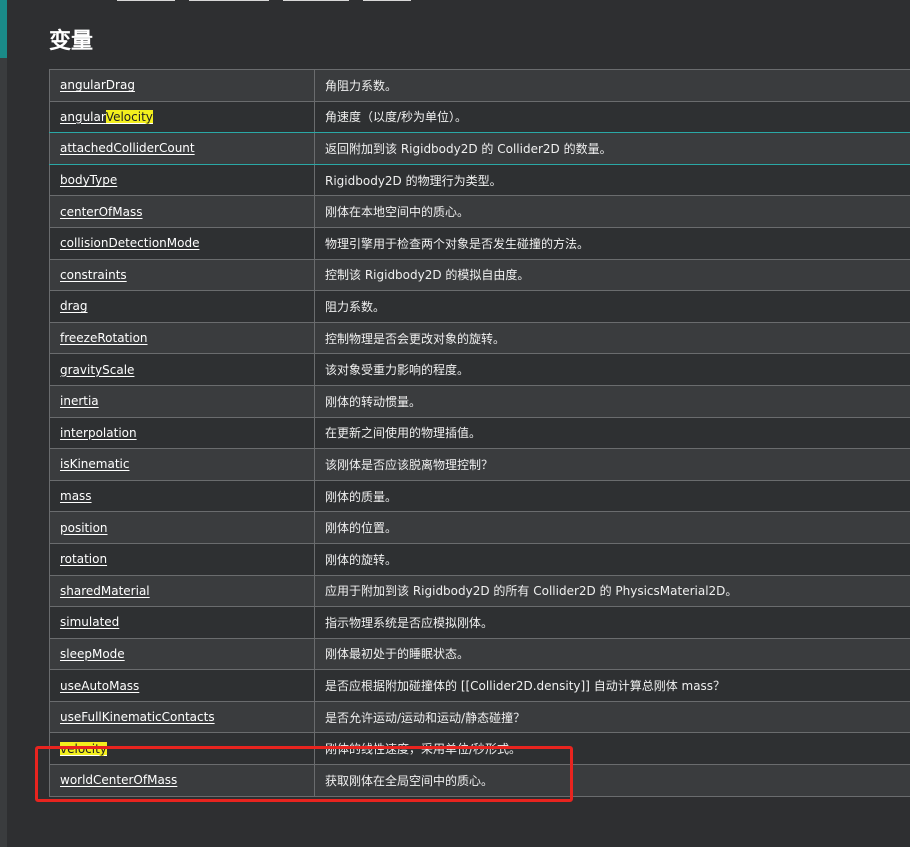  What do you see at coordinates (71, 41) in the screenshot?
I see `section-title: 变量` at bounding box center [71, 41].